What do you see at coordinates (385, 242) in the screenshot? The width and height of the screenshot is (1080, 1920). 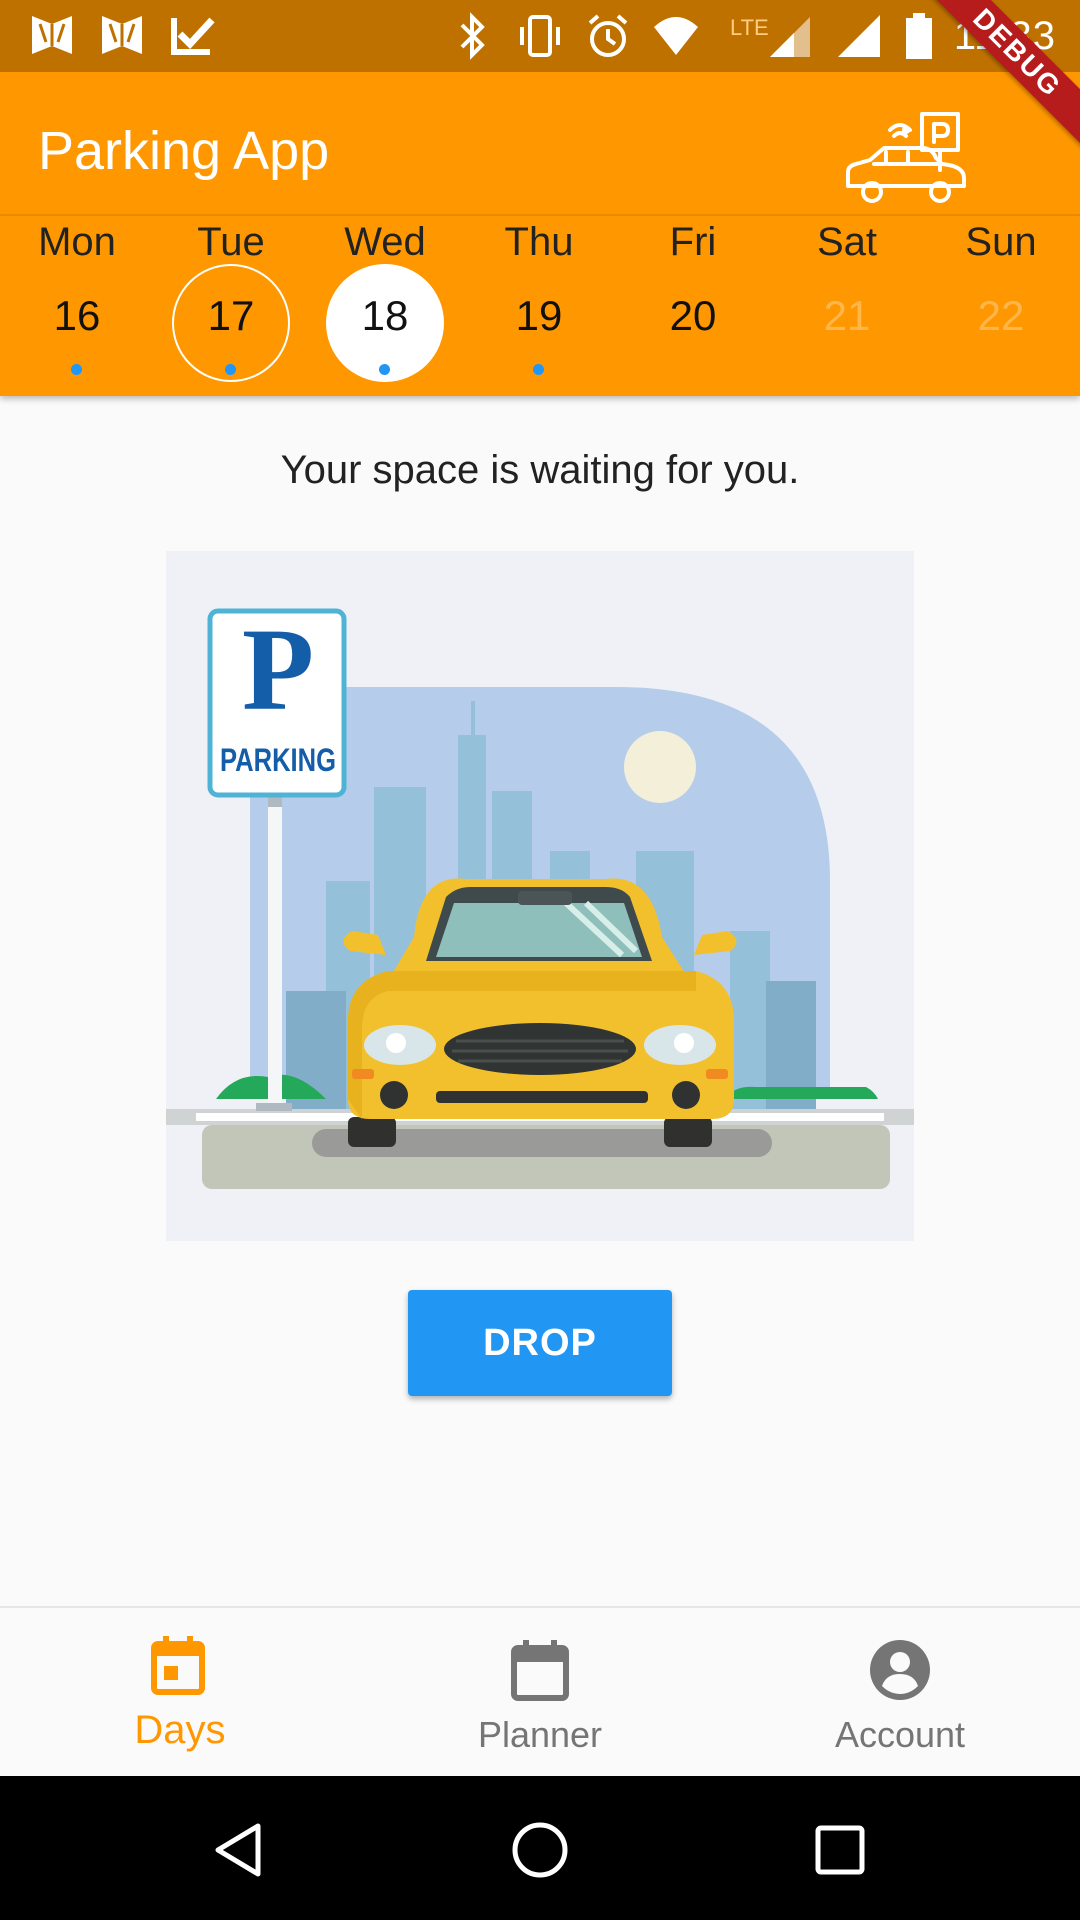 I see `day-name: Wed` at bounding box center [385, 242].